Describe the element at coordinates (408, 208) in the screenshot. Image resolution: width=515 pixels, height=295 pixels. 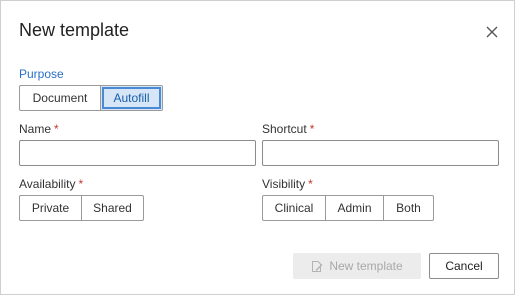
I see `visibility-option-both: Both` at that location.